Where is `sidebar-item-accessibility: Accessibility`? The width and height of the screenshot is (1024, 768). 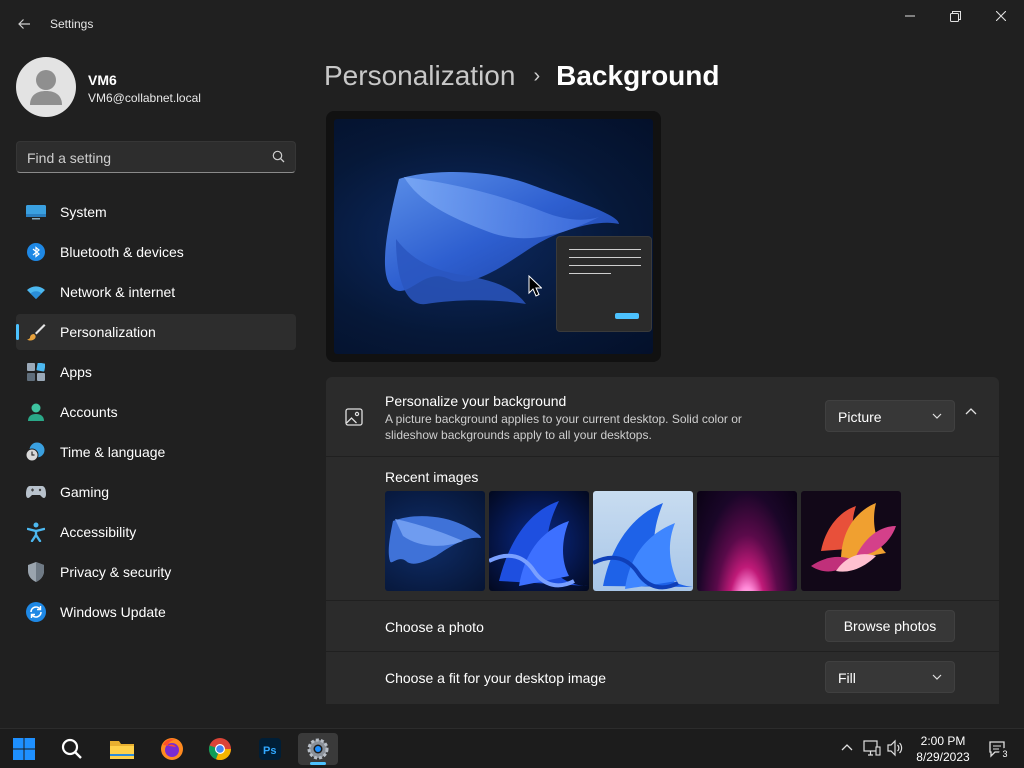 sidebar-item-accessibility: Accessibility is located at coordinates (156, 532).